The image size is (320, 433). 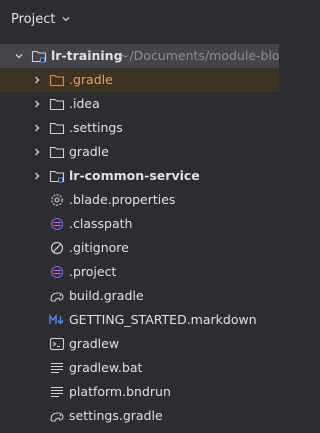 What do you see at coordinates (134, 175) in the screenshot?
I see `item-name: lr-common-service` at bounding box center [134, 175].